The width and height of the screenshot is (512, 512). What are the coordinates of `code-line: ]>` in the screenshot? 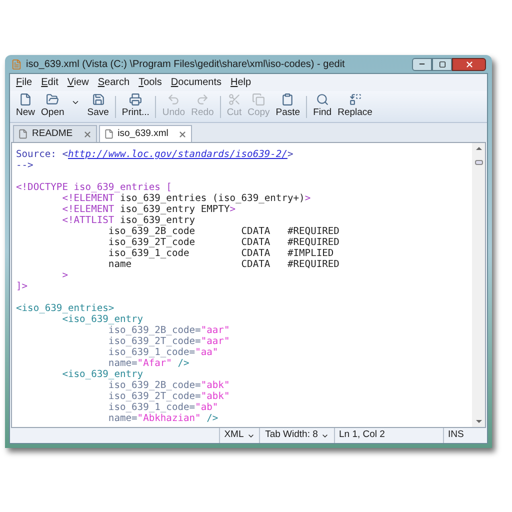 It's located at (22, 286).